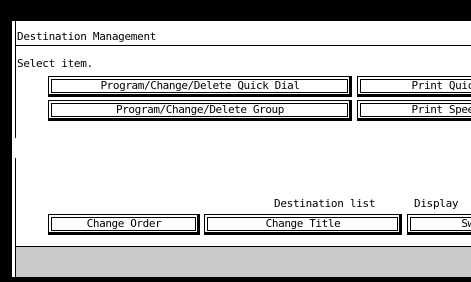 This screenshot has width=471, height=282. I want to click on change-order-button: Change Order, so click(124, 224).